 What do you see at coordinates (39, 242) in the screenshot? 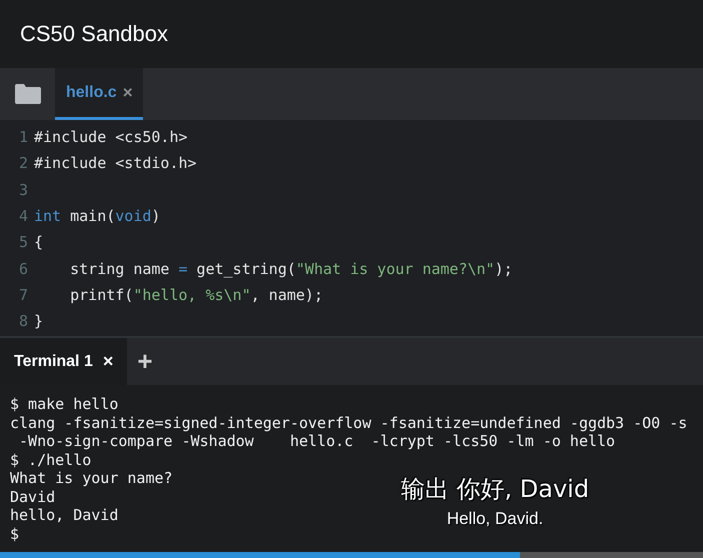
I see `code-line: {` at bounding box center [39, 242].